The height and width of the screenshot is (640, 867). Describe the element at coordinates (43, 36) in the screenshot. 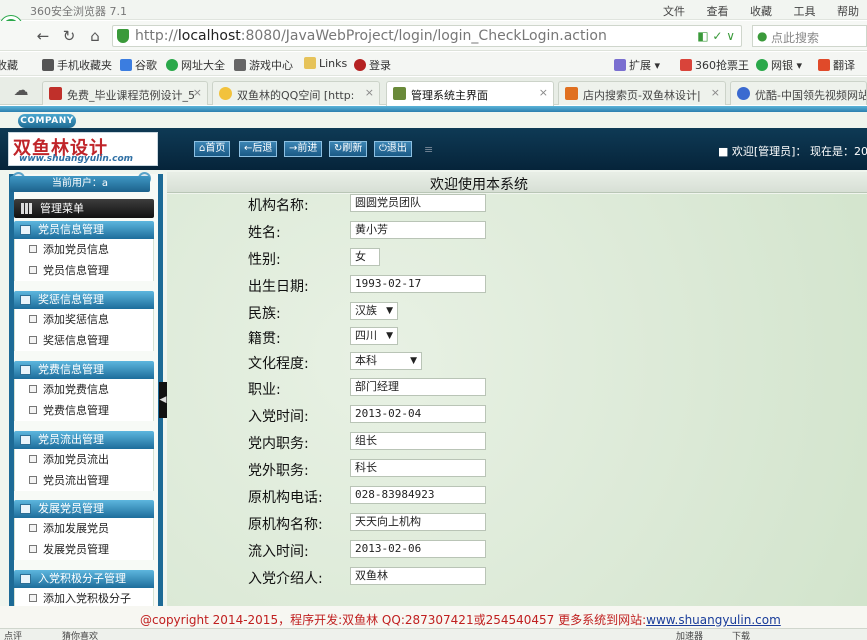

I see `back-arrow-icon: ←` at that location.